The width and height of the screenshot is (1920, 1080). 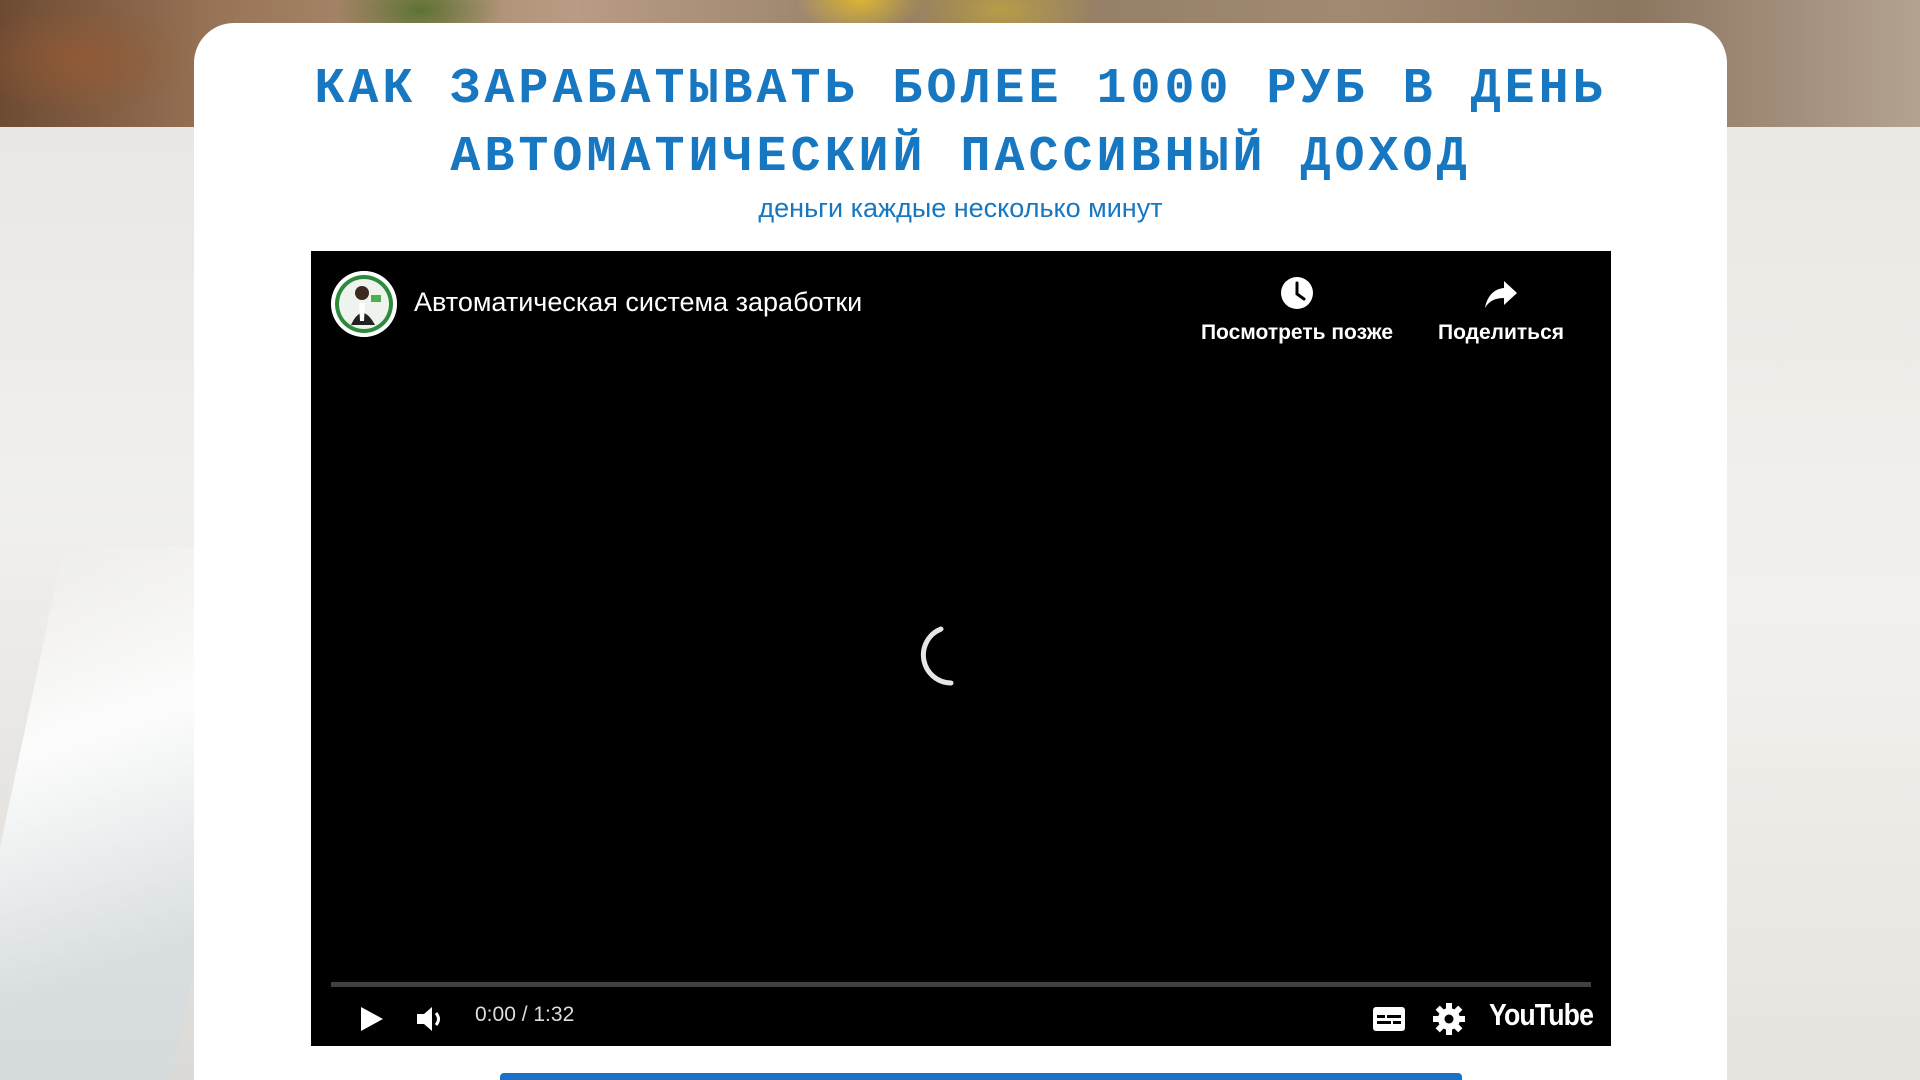 I want to click on share-label: Поделиться, so click(x=1501, y=332).